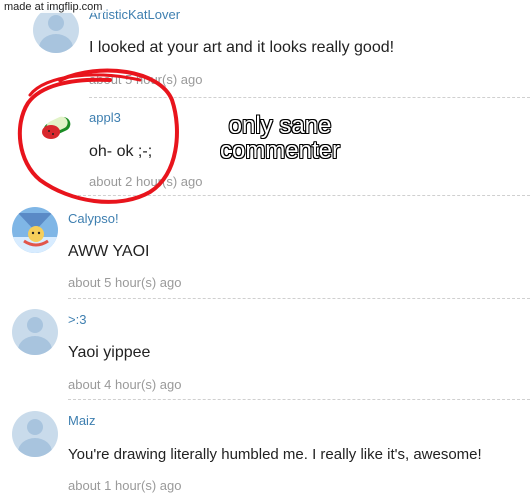  Describe the element at coordinates (125, 485) in the screenshot. I see `comment-timestamp: about 1 hour(s) ago` at that location.